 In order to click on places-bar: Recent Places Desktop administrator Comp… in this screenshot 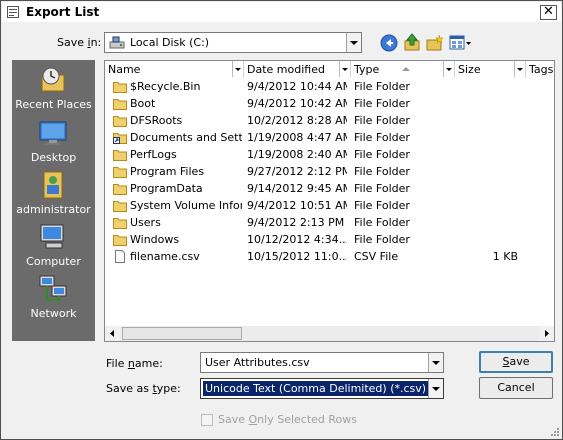, I will do `click(53, 200)`.